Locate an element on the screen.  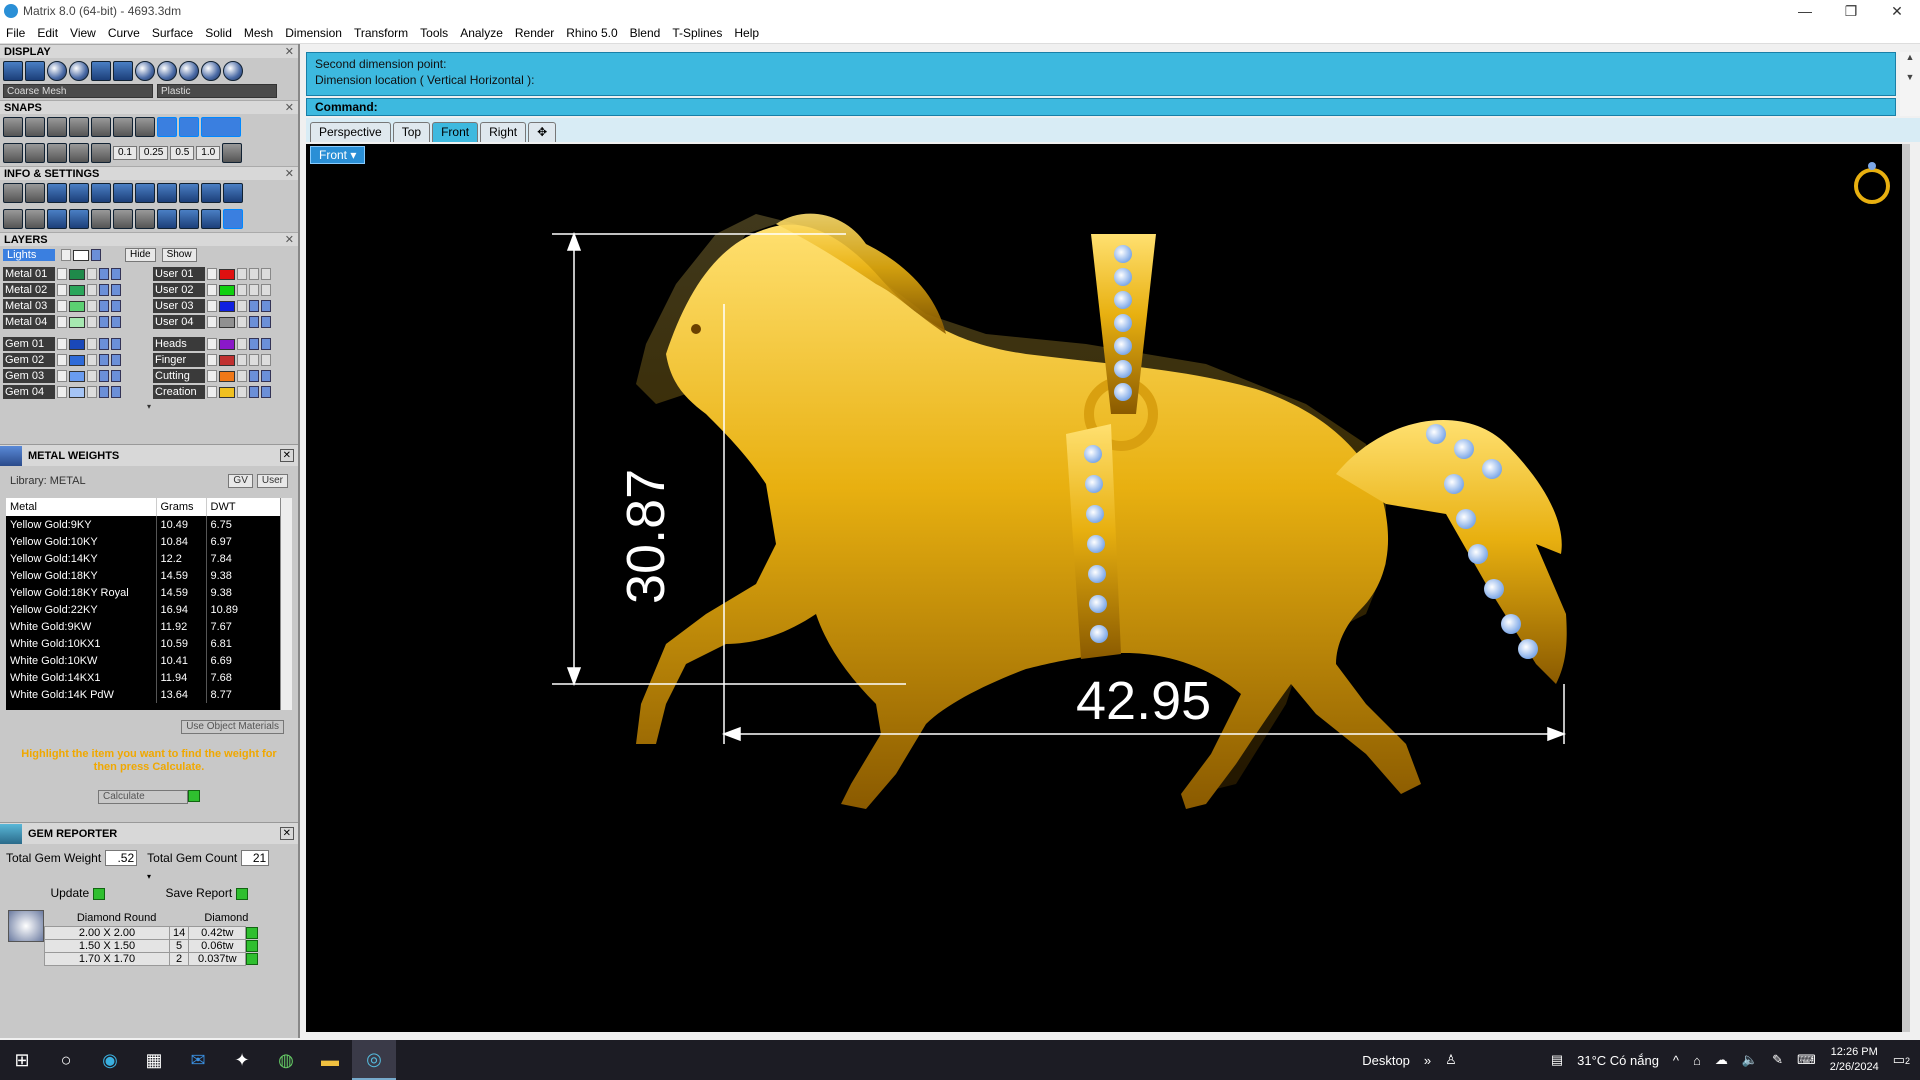
menu-mesh: Mesh is located at coordinates (258, 33).